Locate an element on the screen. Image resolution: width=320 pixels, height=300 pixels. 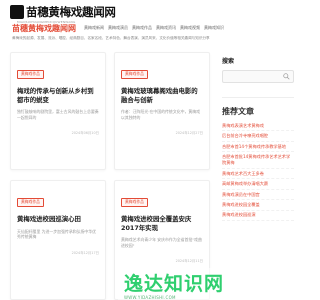
watermark-text: 逸达知识网 is located at coordinates (174, 283).